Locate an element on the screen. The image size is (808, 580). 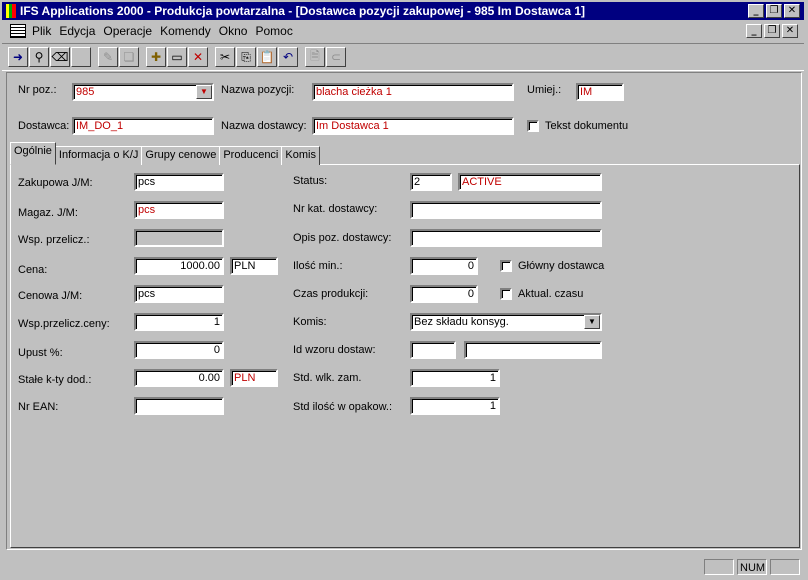
price-conv-label: Wsp.przelicz.ceny: is located at coordinates (64, 324).